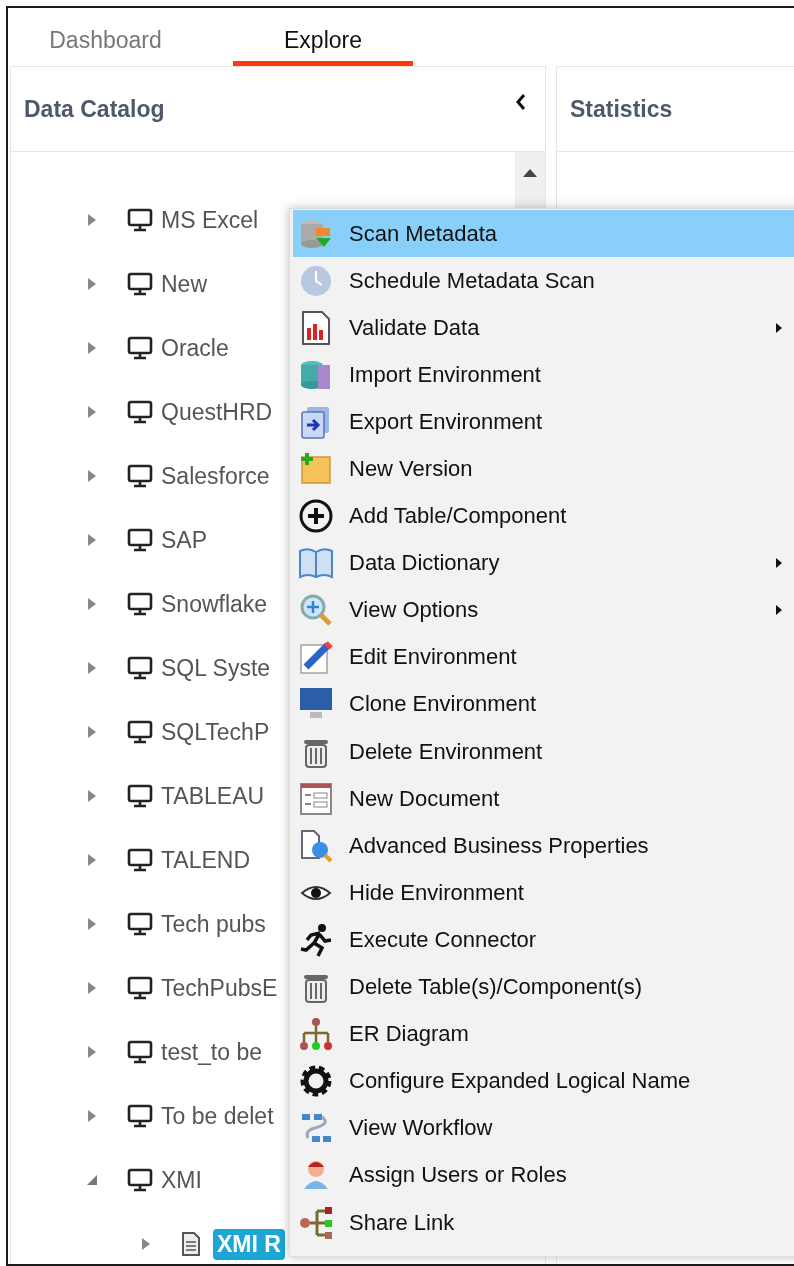  What do you see at coordinates (212, 1052) in the screenshot?
I see `tree-item-label: test_to be` at bounding box center [212, 1052].